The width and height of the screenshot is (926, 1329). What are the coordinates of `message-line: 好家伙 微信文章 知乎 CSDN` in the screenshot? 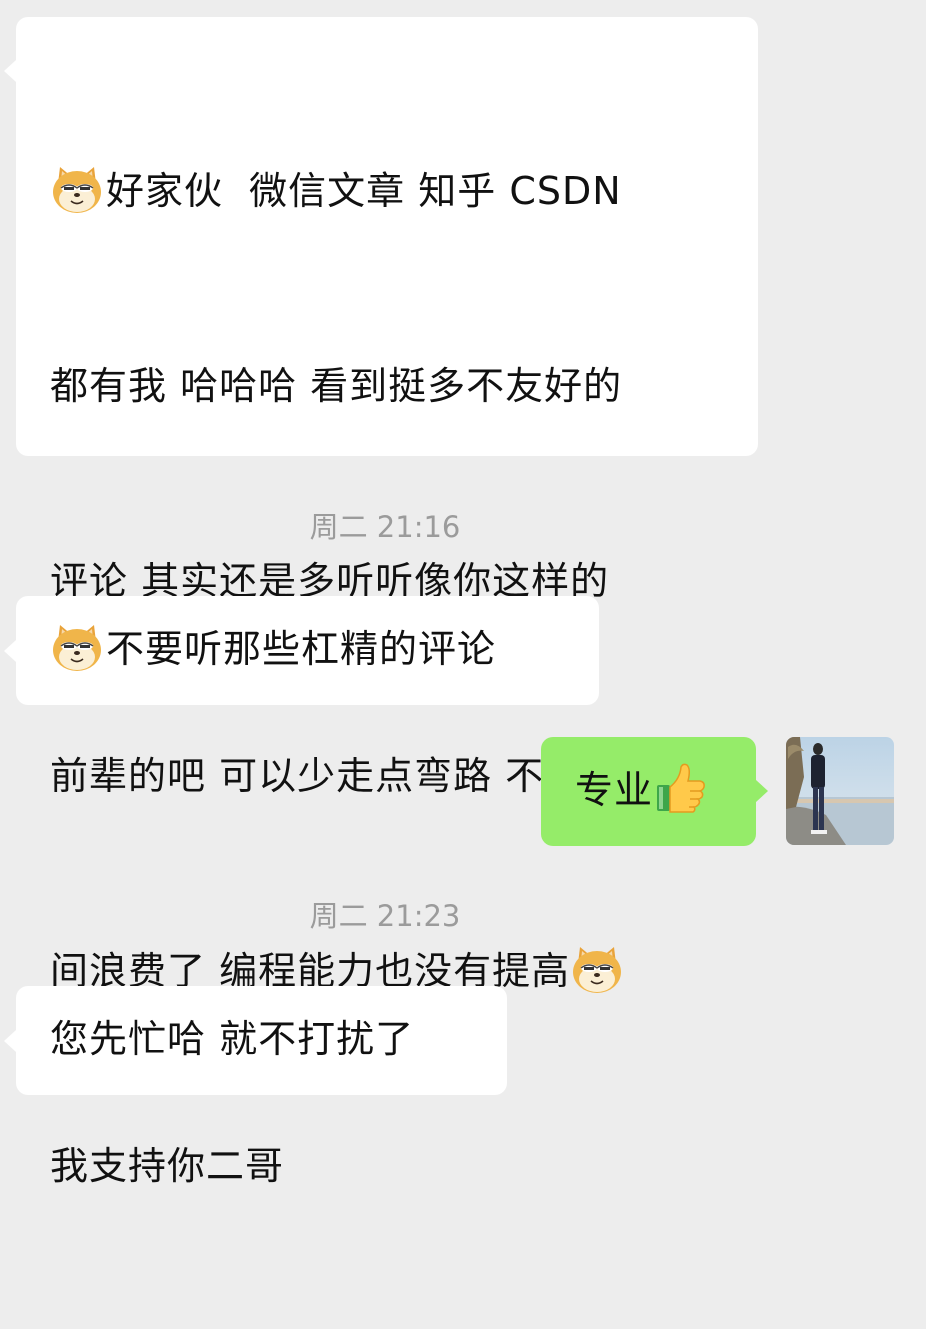 It's located at (394, 191).